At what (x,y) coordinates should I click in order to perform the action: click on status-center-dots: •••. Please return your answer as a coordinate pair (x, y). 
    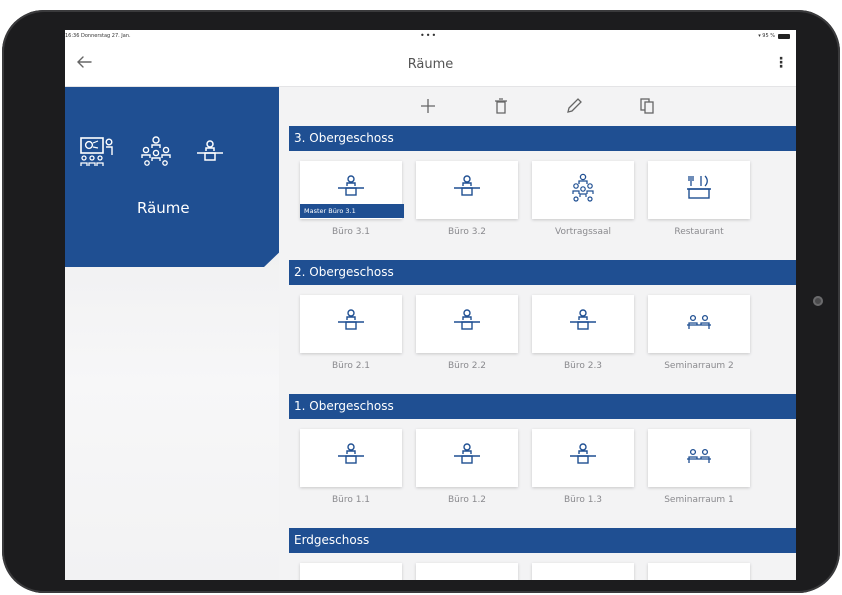
    Looking at the image, I should click on (429, 35).